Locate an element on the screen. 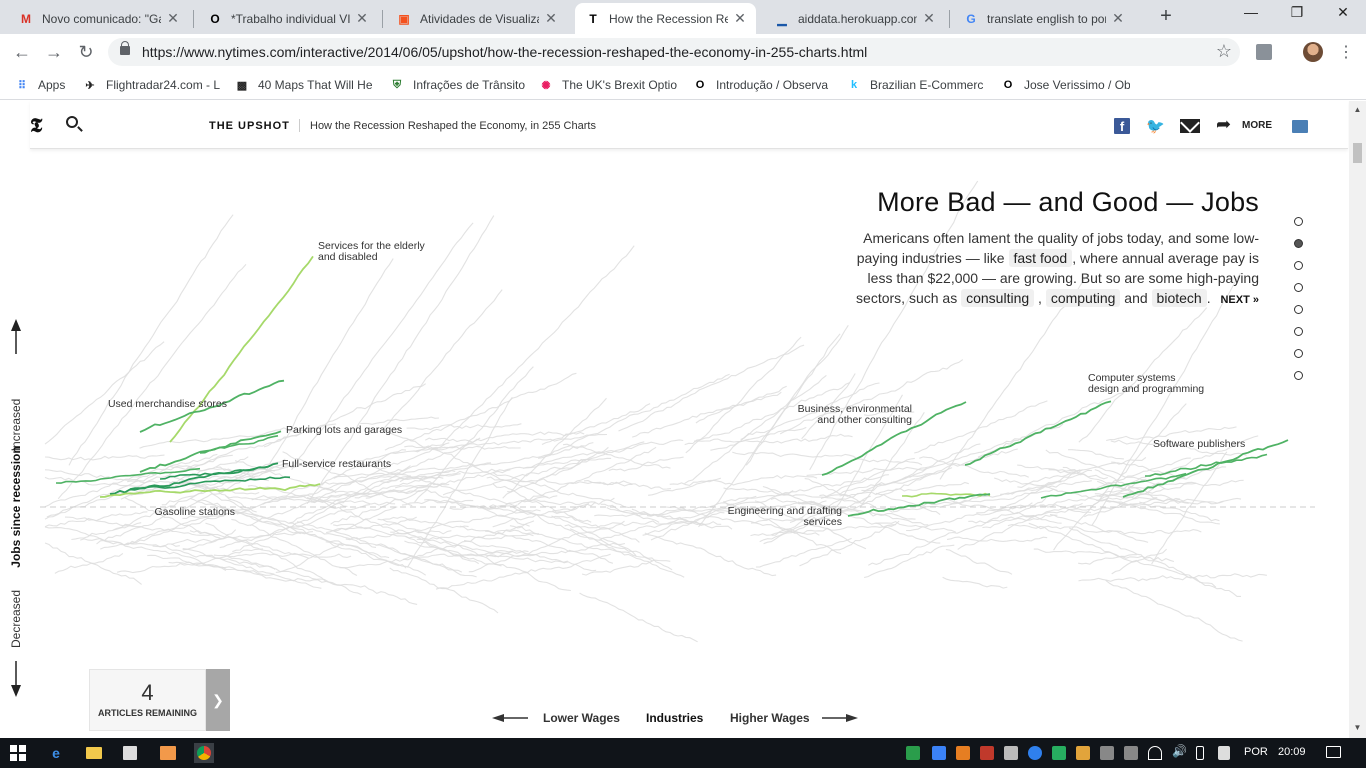 Image resolution: width=1366 pixels, height=768 pixels. browser-tab: O *Trabalho individual VIS ✕ is located at coordinates (287, 18).